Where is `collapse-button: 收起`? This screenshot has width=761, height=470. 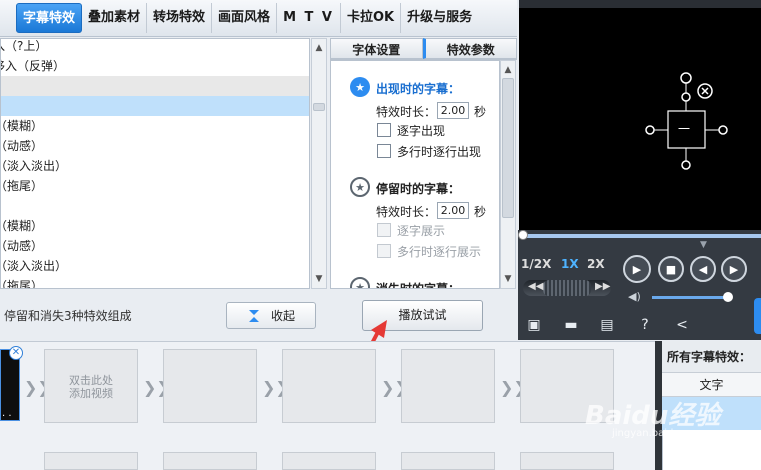 collapse-button: 收起 is located at coordinates (271, 315).